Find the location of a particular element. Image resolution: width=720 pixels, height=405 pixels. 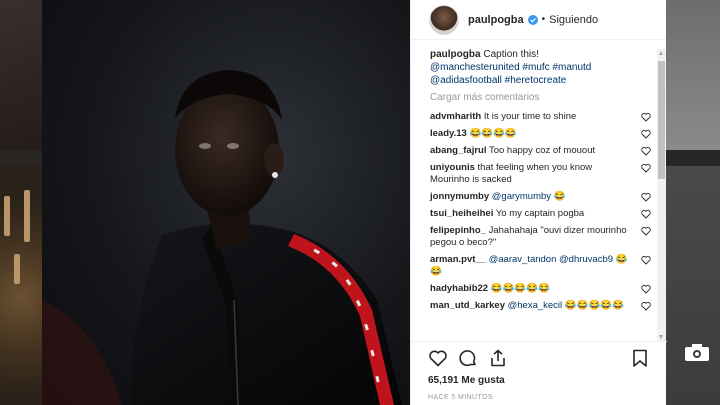

bookmark-icon is located at coordinates (640, 358).